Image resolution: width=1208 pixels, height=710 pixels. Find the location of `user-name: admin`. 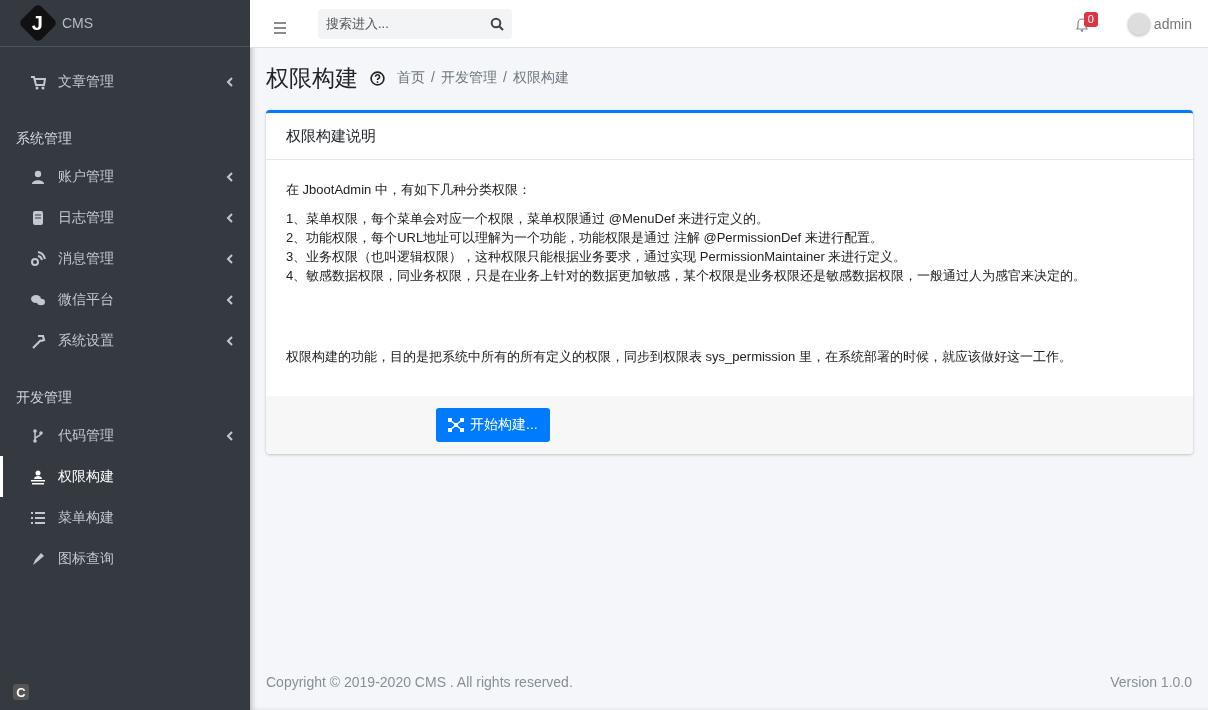

user-name: admin is located at coordinates (1172, 23).